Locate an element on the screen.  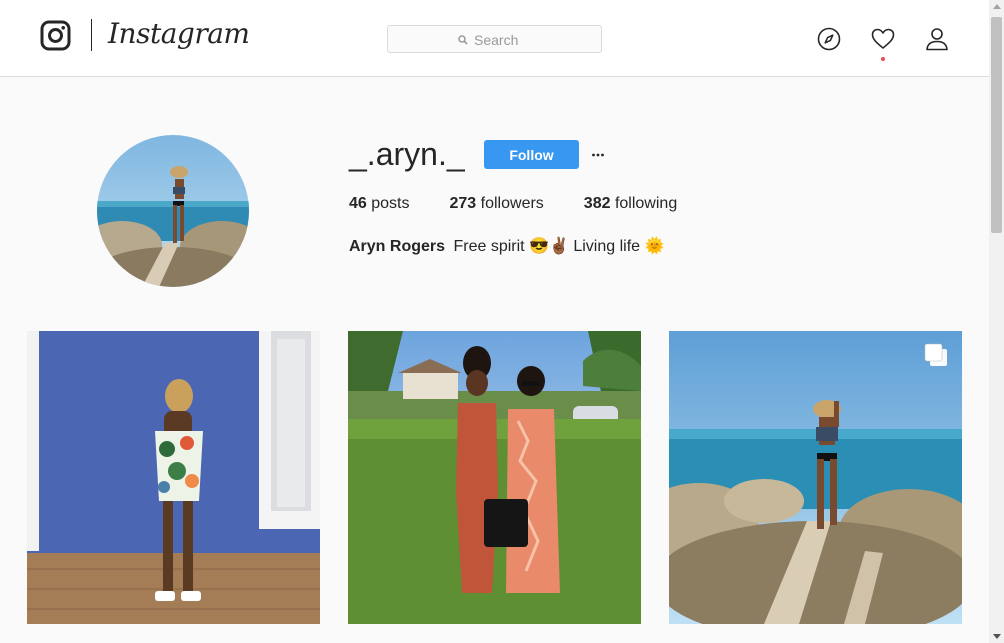
logo-divider is located at coordinates (91, 35).